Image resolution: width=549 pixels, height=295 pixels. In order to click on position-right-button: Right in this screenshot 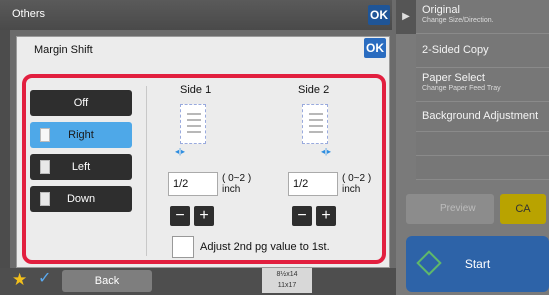, I will do `click(81, 135)`.